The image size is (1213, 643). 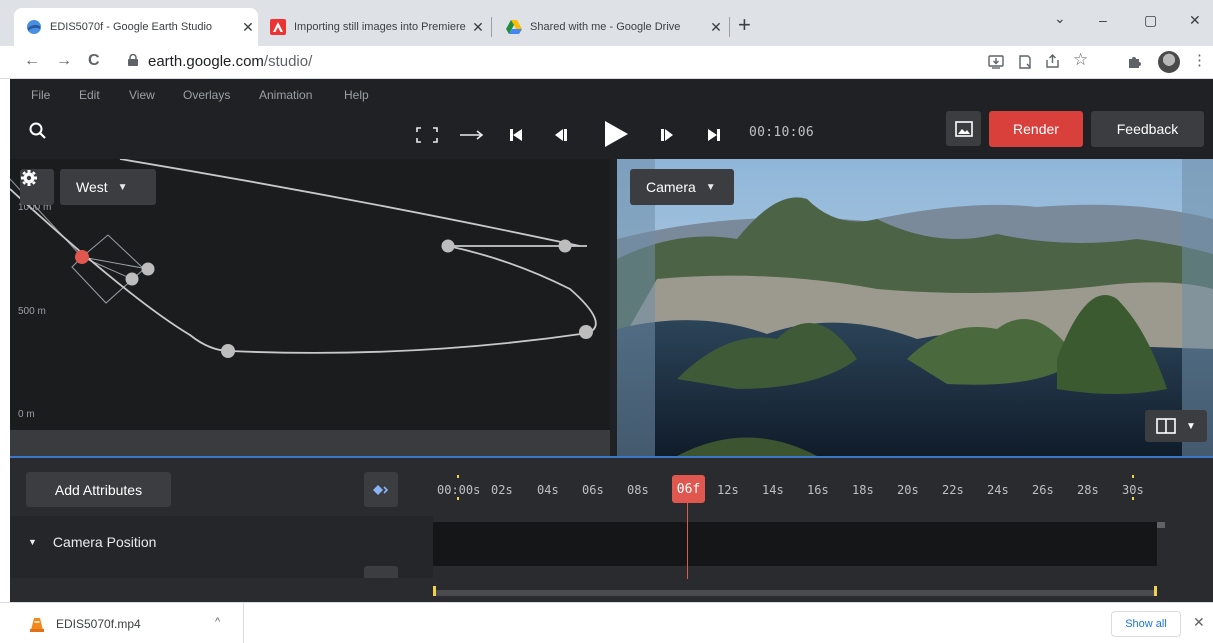 What do you see at coordinates (1150, 20) in the screenshot?
I see `maximize-button: ▢` at bounding box center [1150, 20].